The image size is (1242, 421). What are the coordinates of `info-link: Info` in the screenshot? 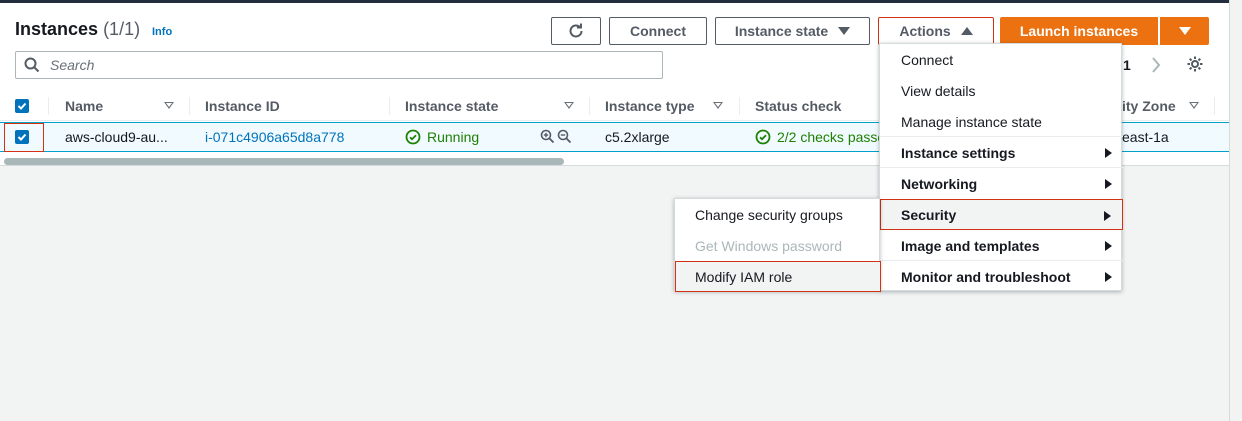 It's located at (162, 32).